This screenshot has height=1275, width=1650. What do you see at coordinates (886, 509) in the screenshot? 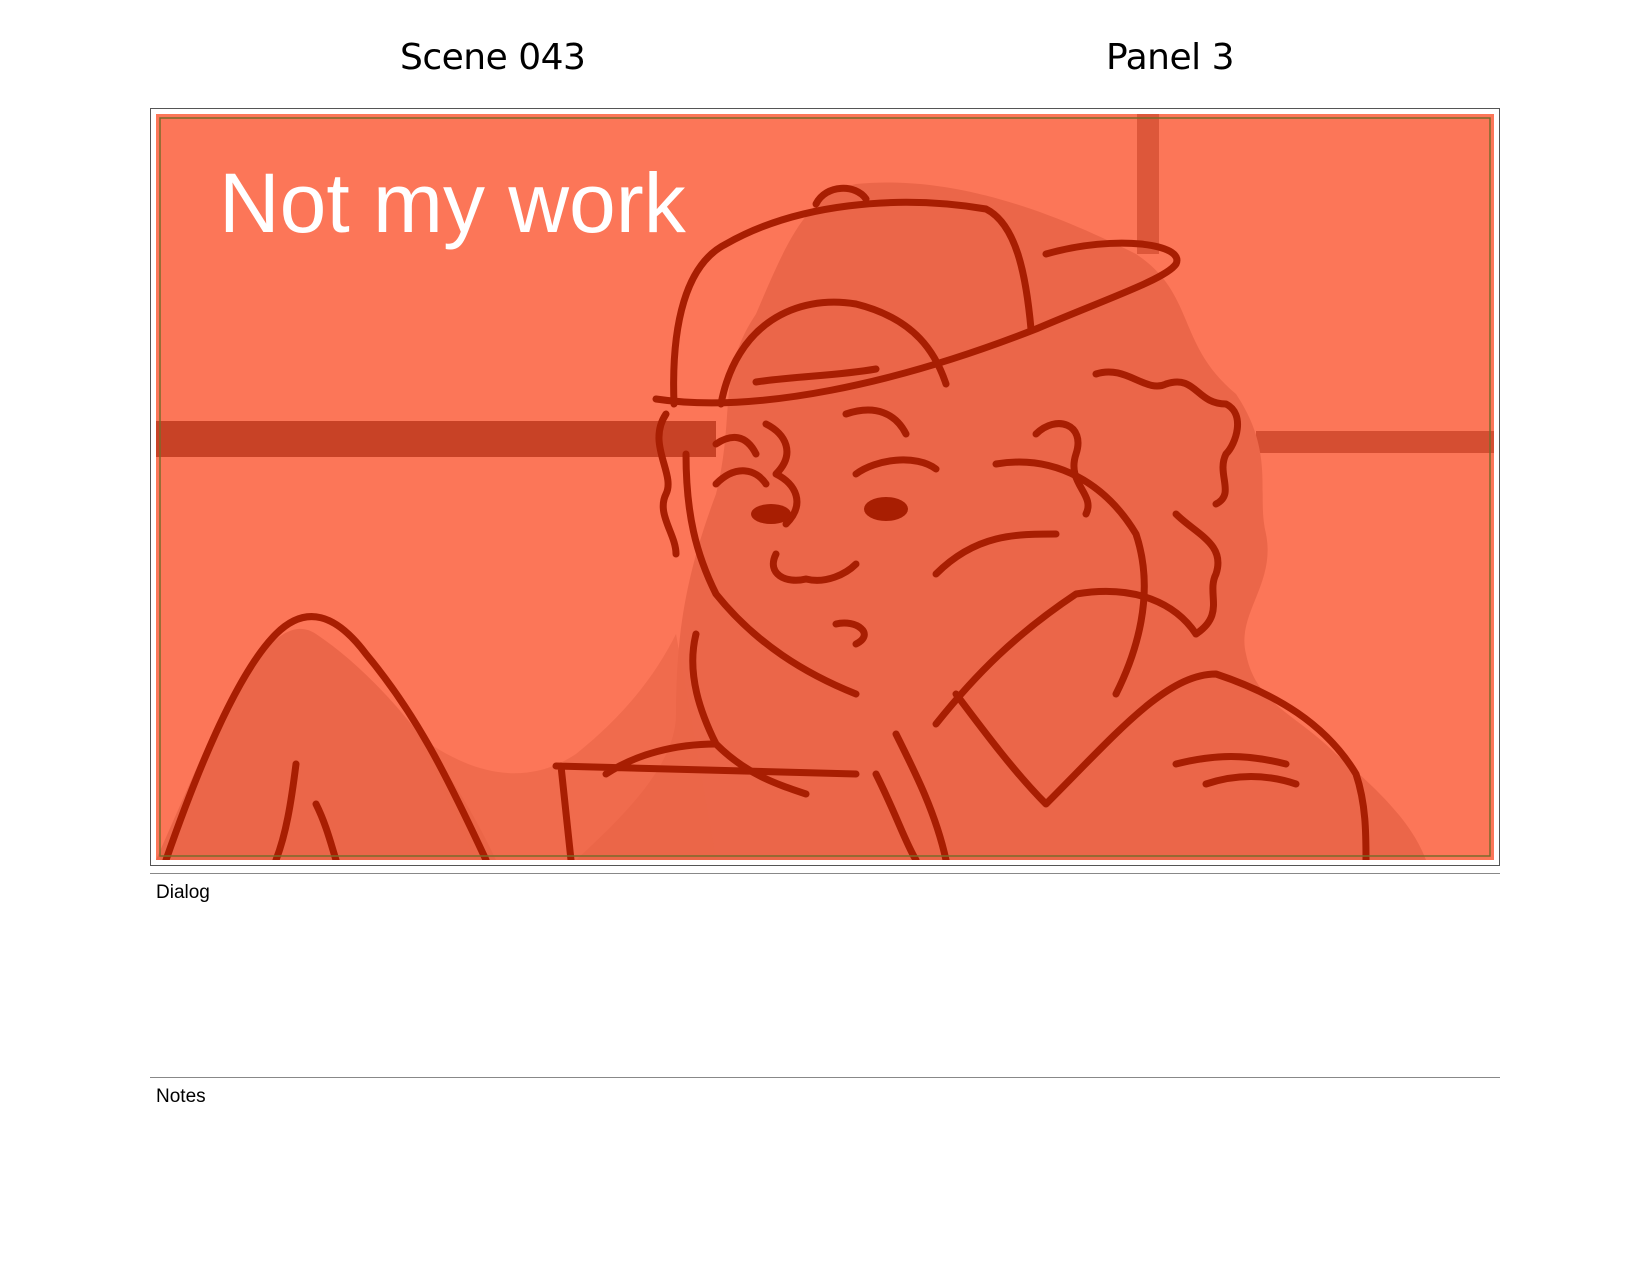
I see `right-eye` at bounding box center [886, 509].